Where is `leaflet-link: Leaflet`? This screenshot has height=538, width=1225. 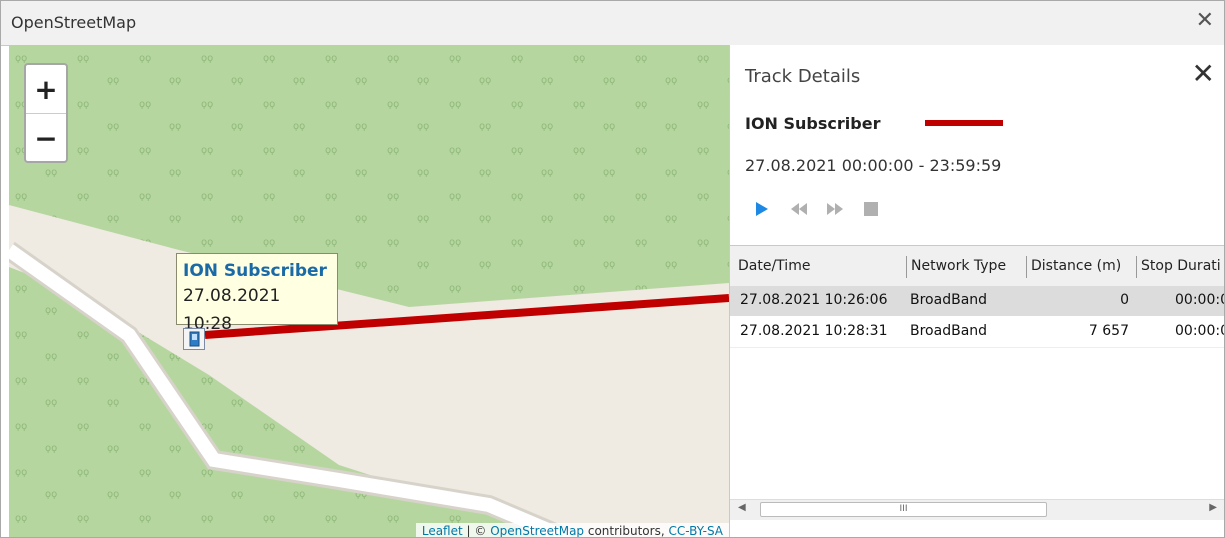 leaflet-link: Leaflet is located at coordinates (442, 530).